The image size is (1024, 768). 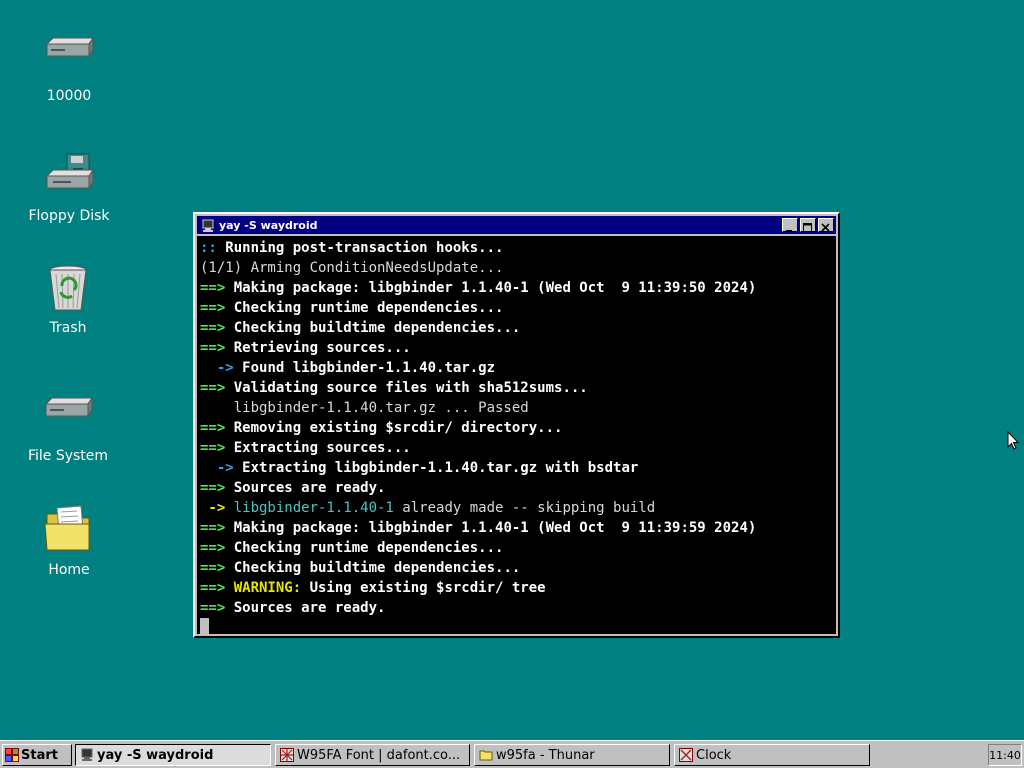 What do you see at coordinates (369, 368) in the screenshot?
I see `terminal-text: Found libgbinder-1.1.40.tar.gz` at bounding box center [369, 368].